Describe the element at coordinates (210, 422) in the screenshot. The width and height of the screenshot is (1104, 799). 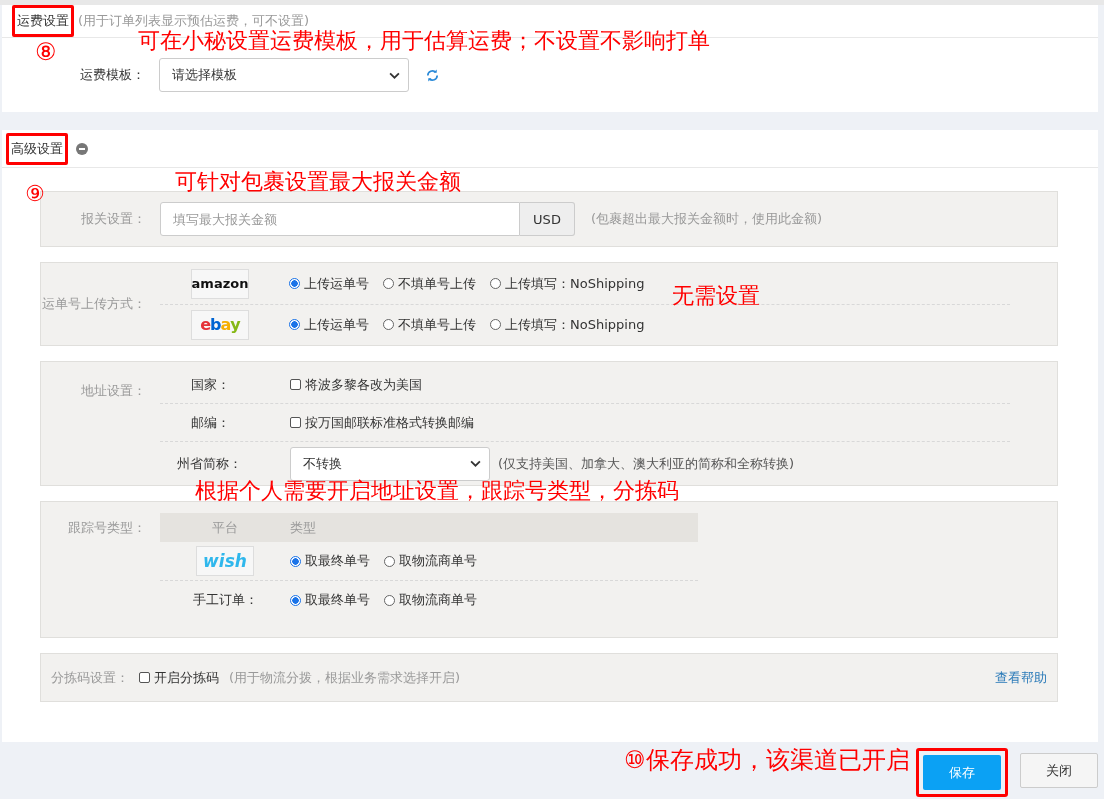
I see `field-label: 邮编：` at that location.